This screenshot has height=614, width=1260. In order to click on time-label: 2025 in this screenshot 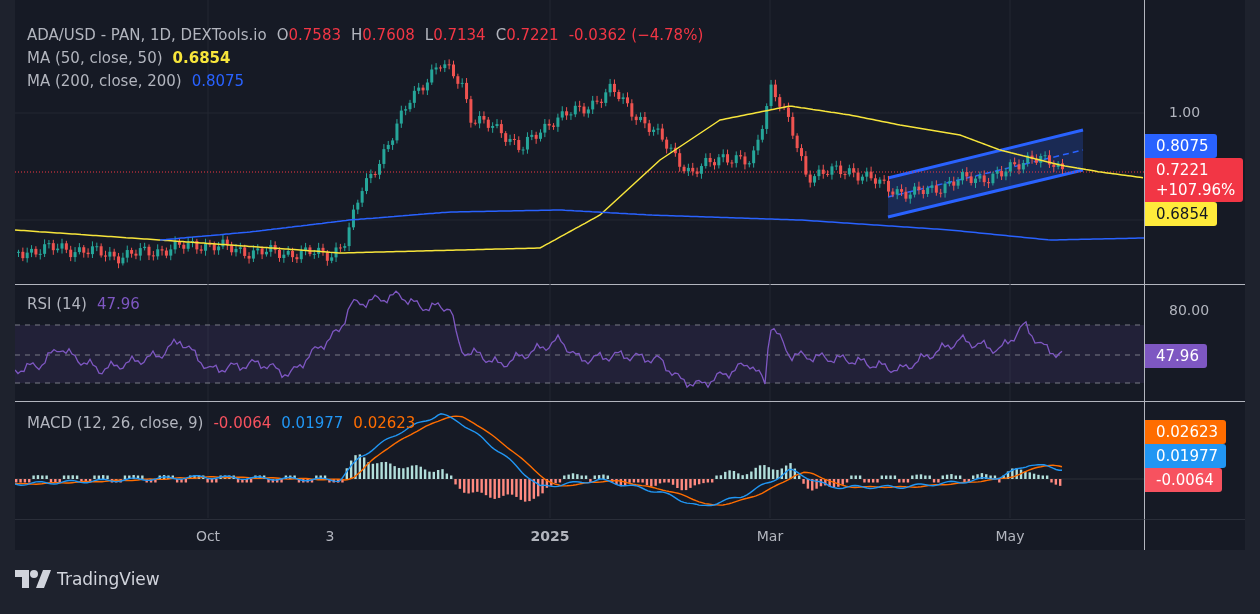, I will do `click(550, 536)`.